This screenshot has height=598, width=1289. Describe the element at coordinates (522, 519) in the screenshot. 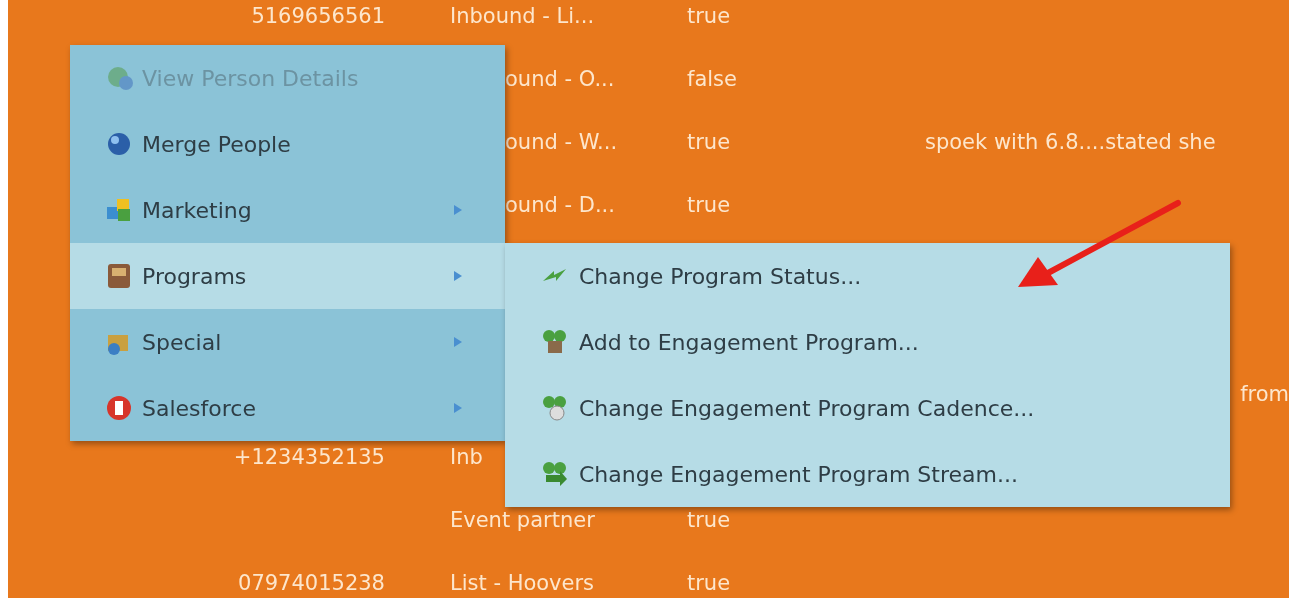

I see `source-cell: Event partner` at that location.